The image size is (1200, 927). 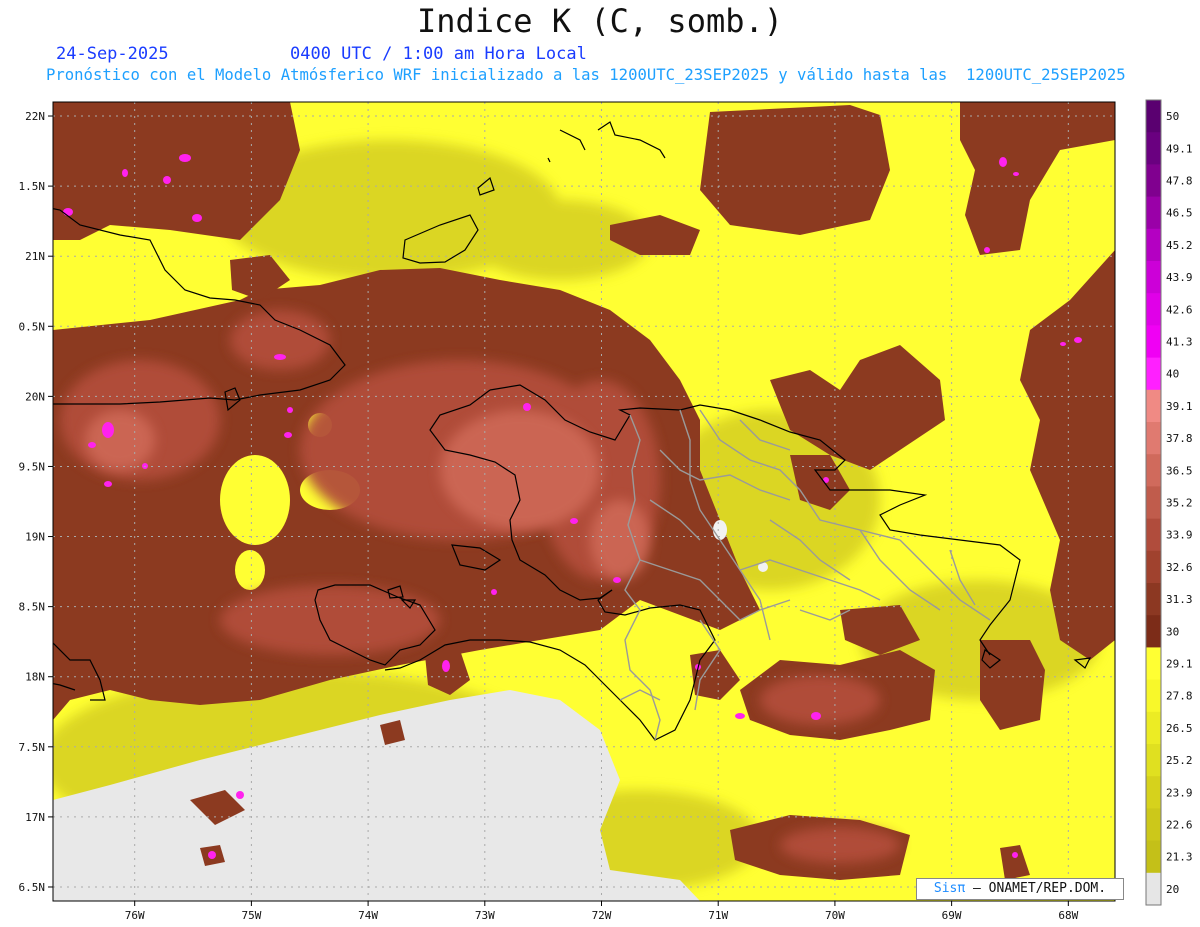 What do you see at coordinates (485, 915) in the screenshot?
I see `lon-tick-label: 73W` at bounding box center [485, 915].